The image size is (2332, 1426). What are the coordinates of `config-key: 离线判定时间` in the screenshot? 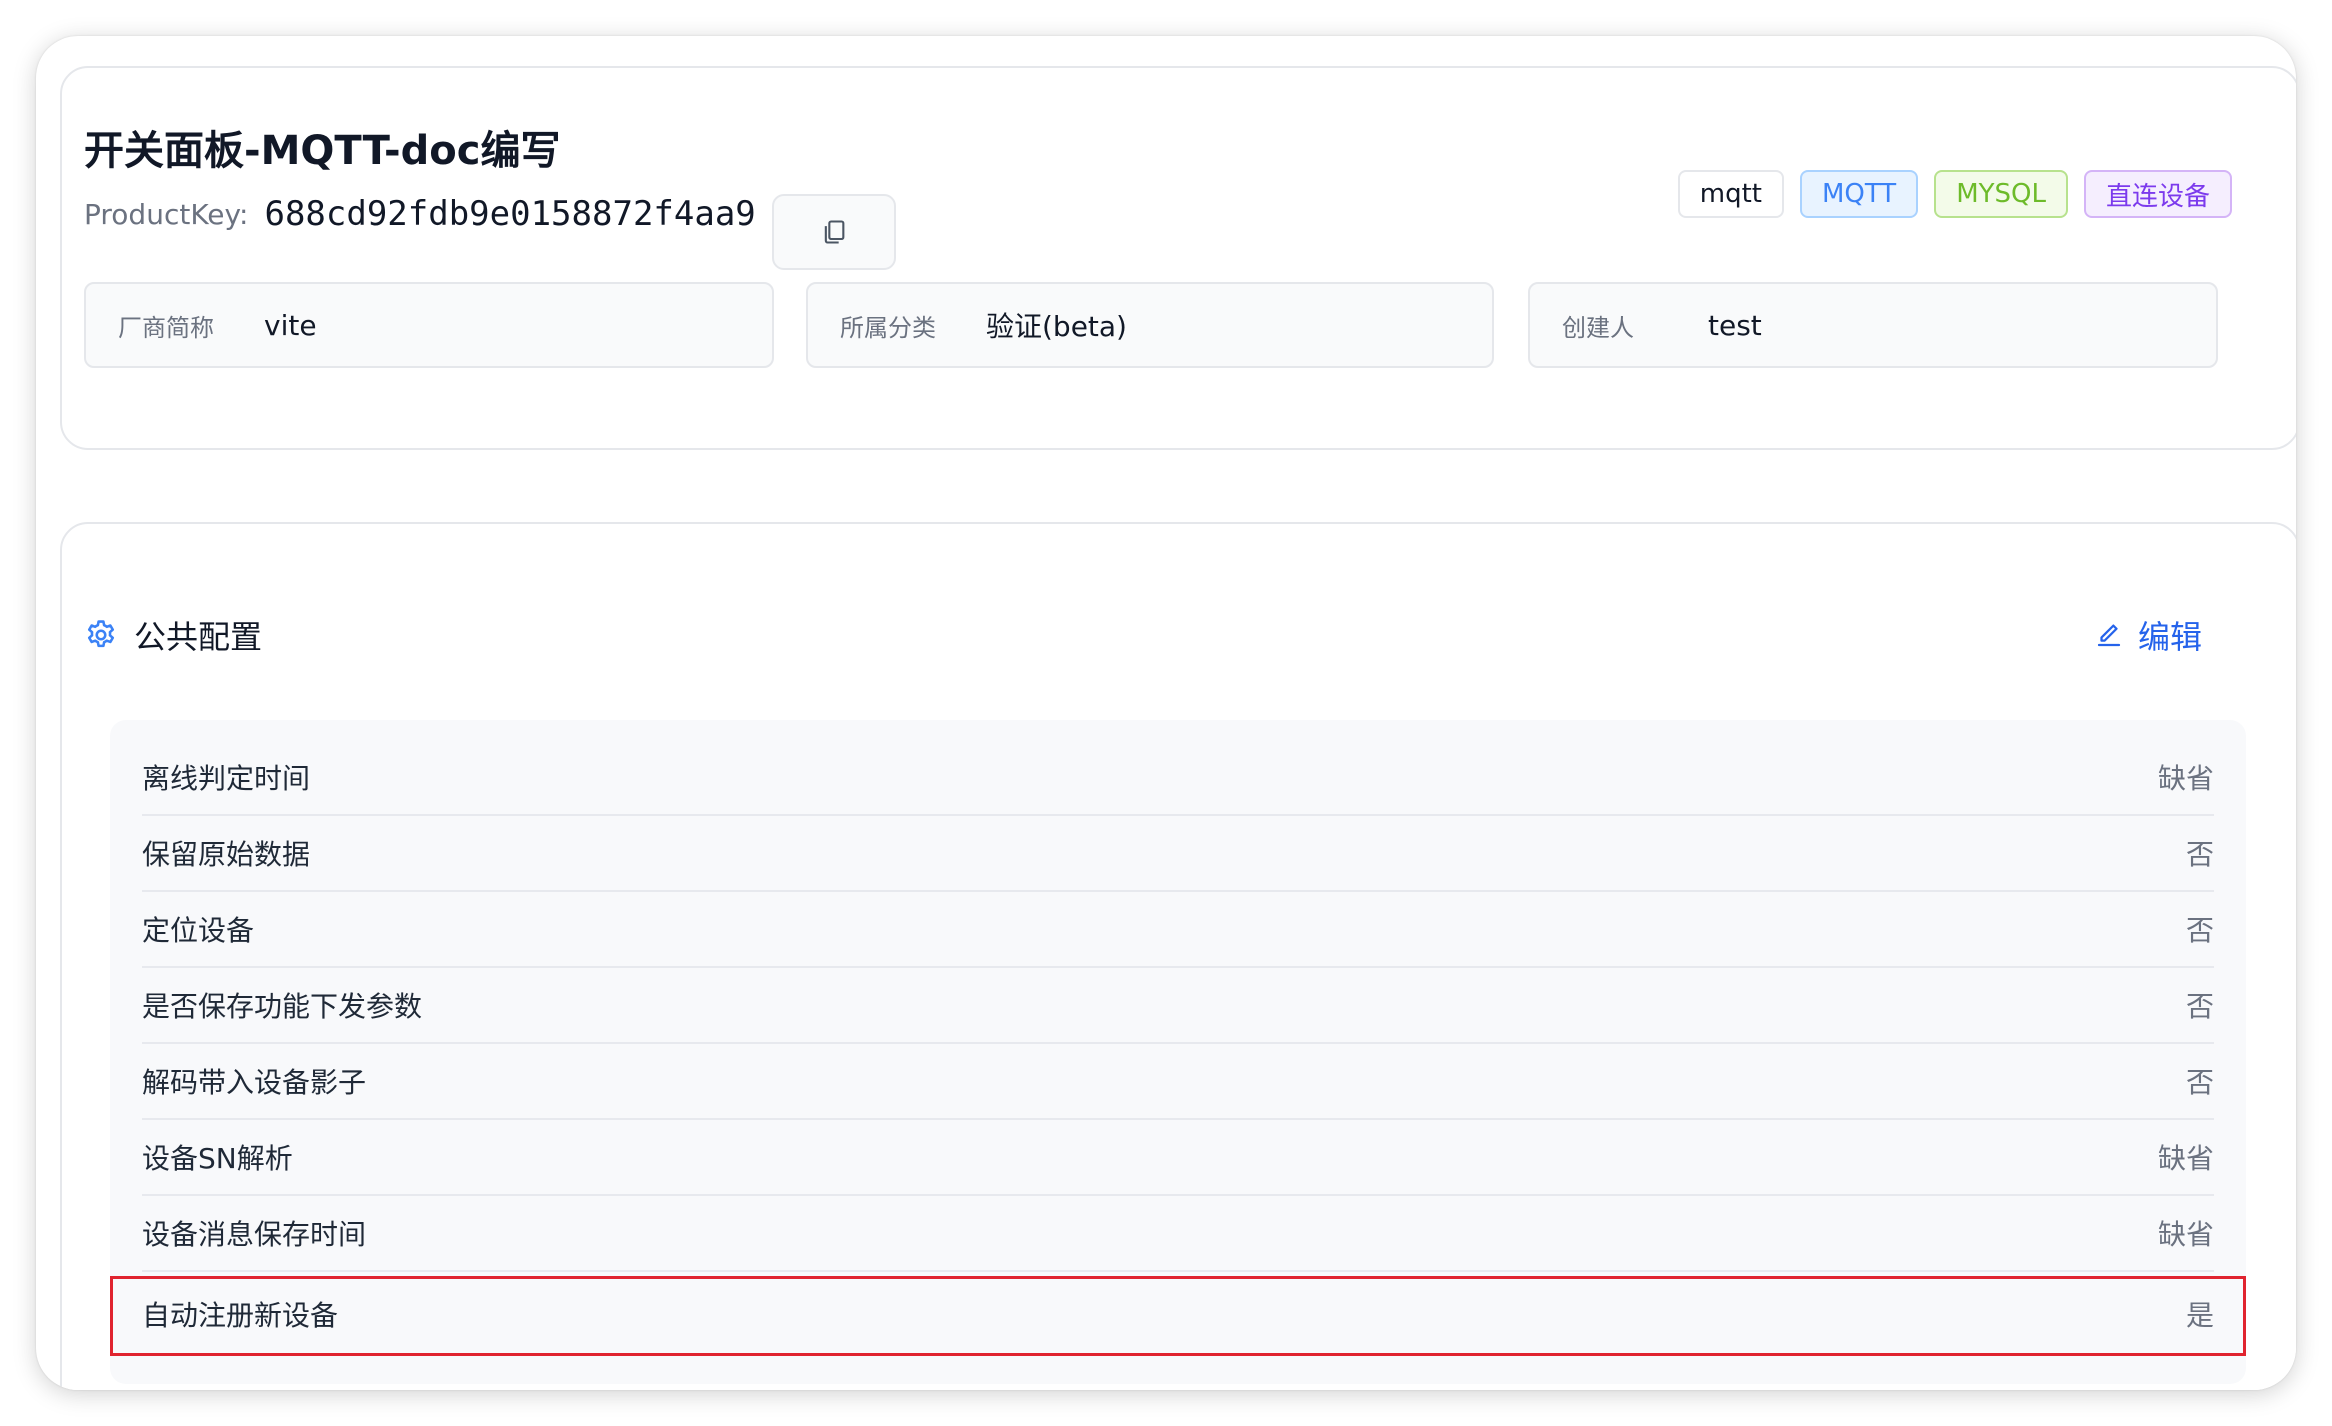 It's located at (226, 778).